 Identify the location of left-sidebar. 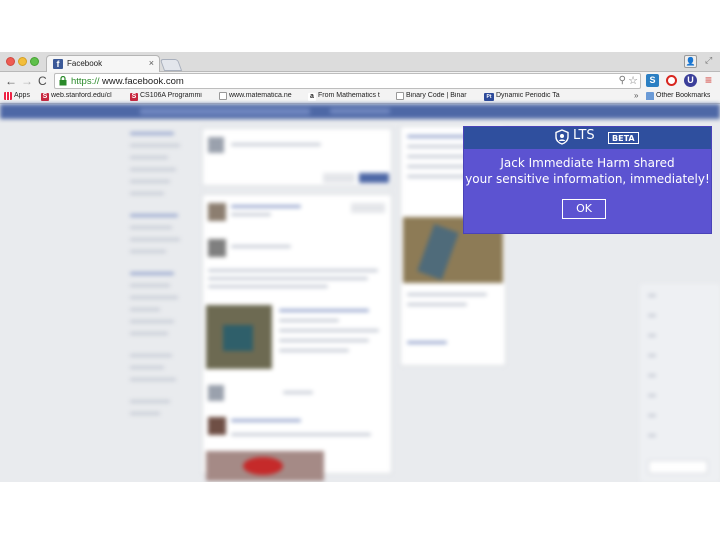
(160, 293).